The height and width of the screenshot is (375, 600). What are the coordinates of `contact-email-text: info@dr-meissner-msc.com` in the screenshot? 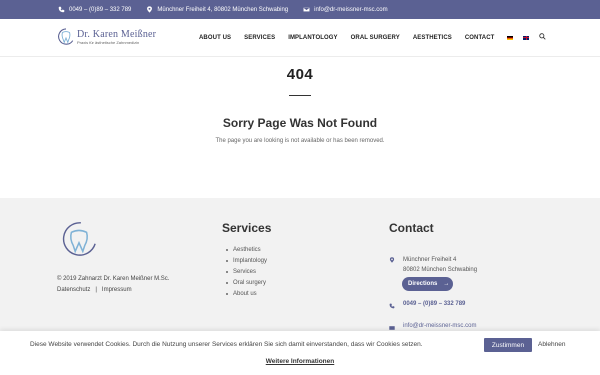 It's located at (440, 326).